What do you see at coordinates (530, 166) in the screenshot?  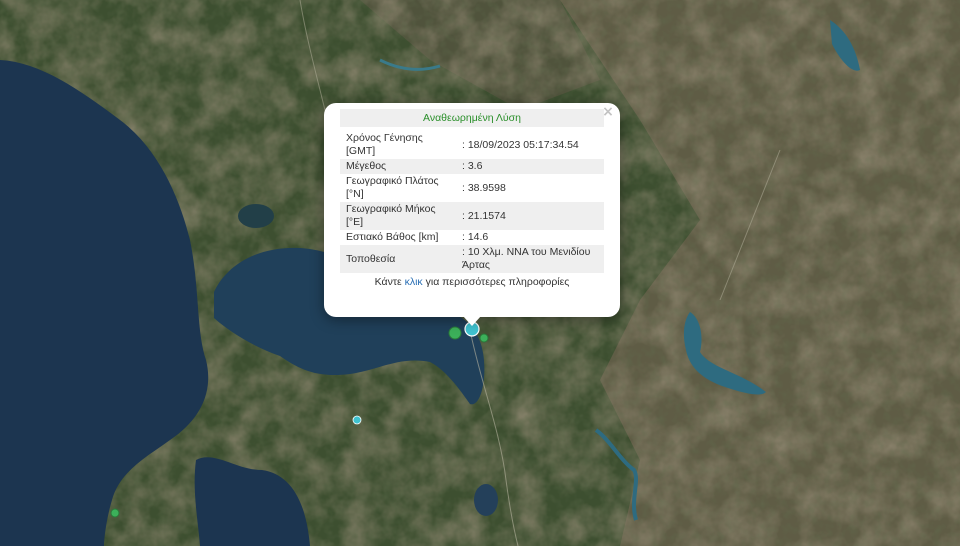 I see `detail-value: : 3.6` at bounding box center [530, 166].